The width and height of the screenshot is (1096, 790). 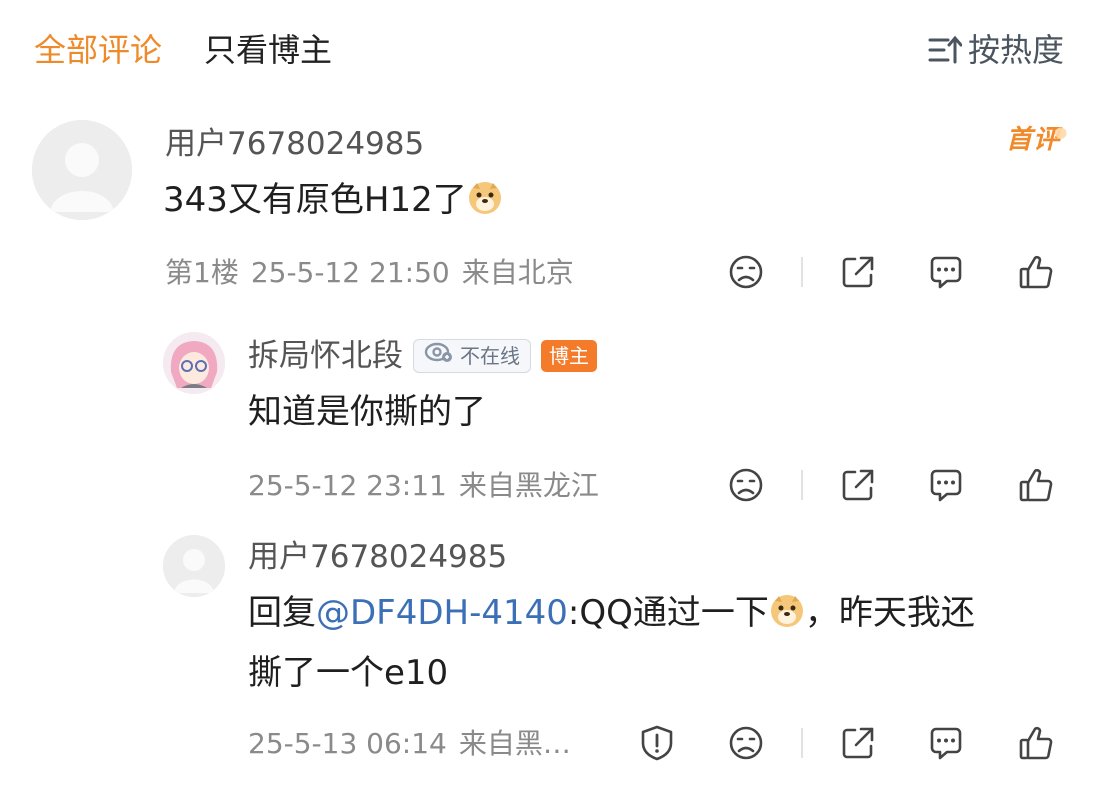 I want to click on reply-header: 拆局怀北段 不在线 博主, so click(x=422, y=356).